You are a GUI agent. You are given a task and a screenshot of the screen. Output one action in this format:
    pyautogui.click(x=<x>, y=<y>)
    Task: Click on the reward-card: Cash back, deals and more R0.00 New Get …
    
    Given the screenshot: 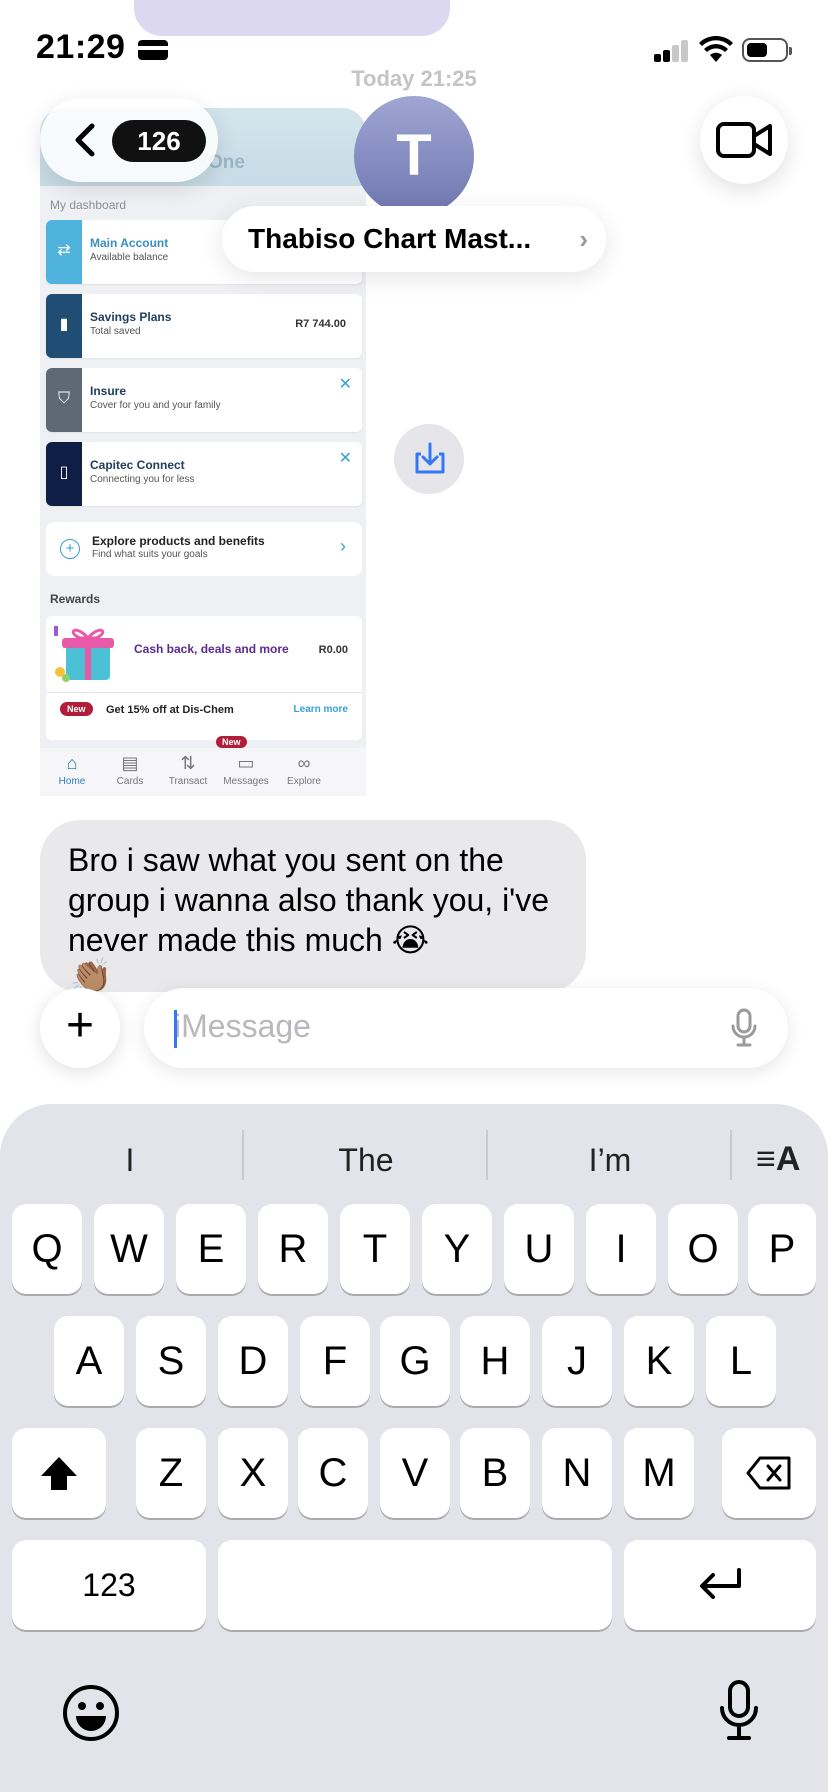 What is the action you would take?
    pyautogui.click(x=204, y=678)
    